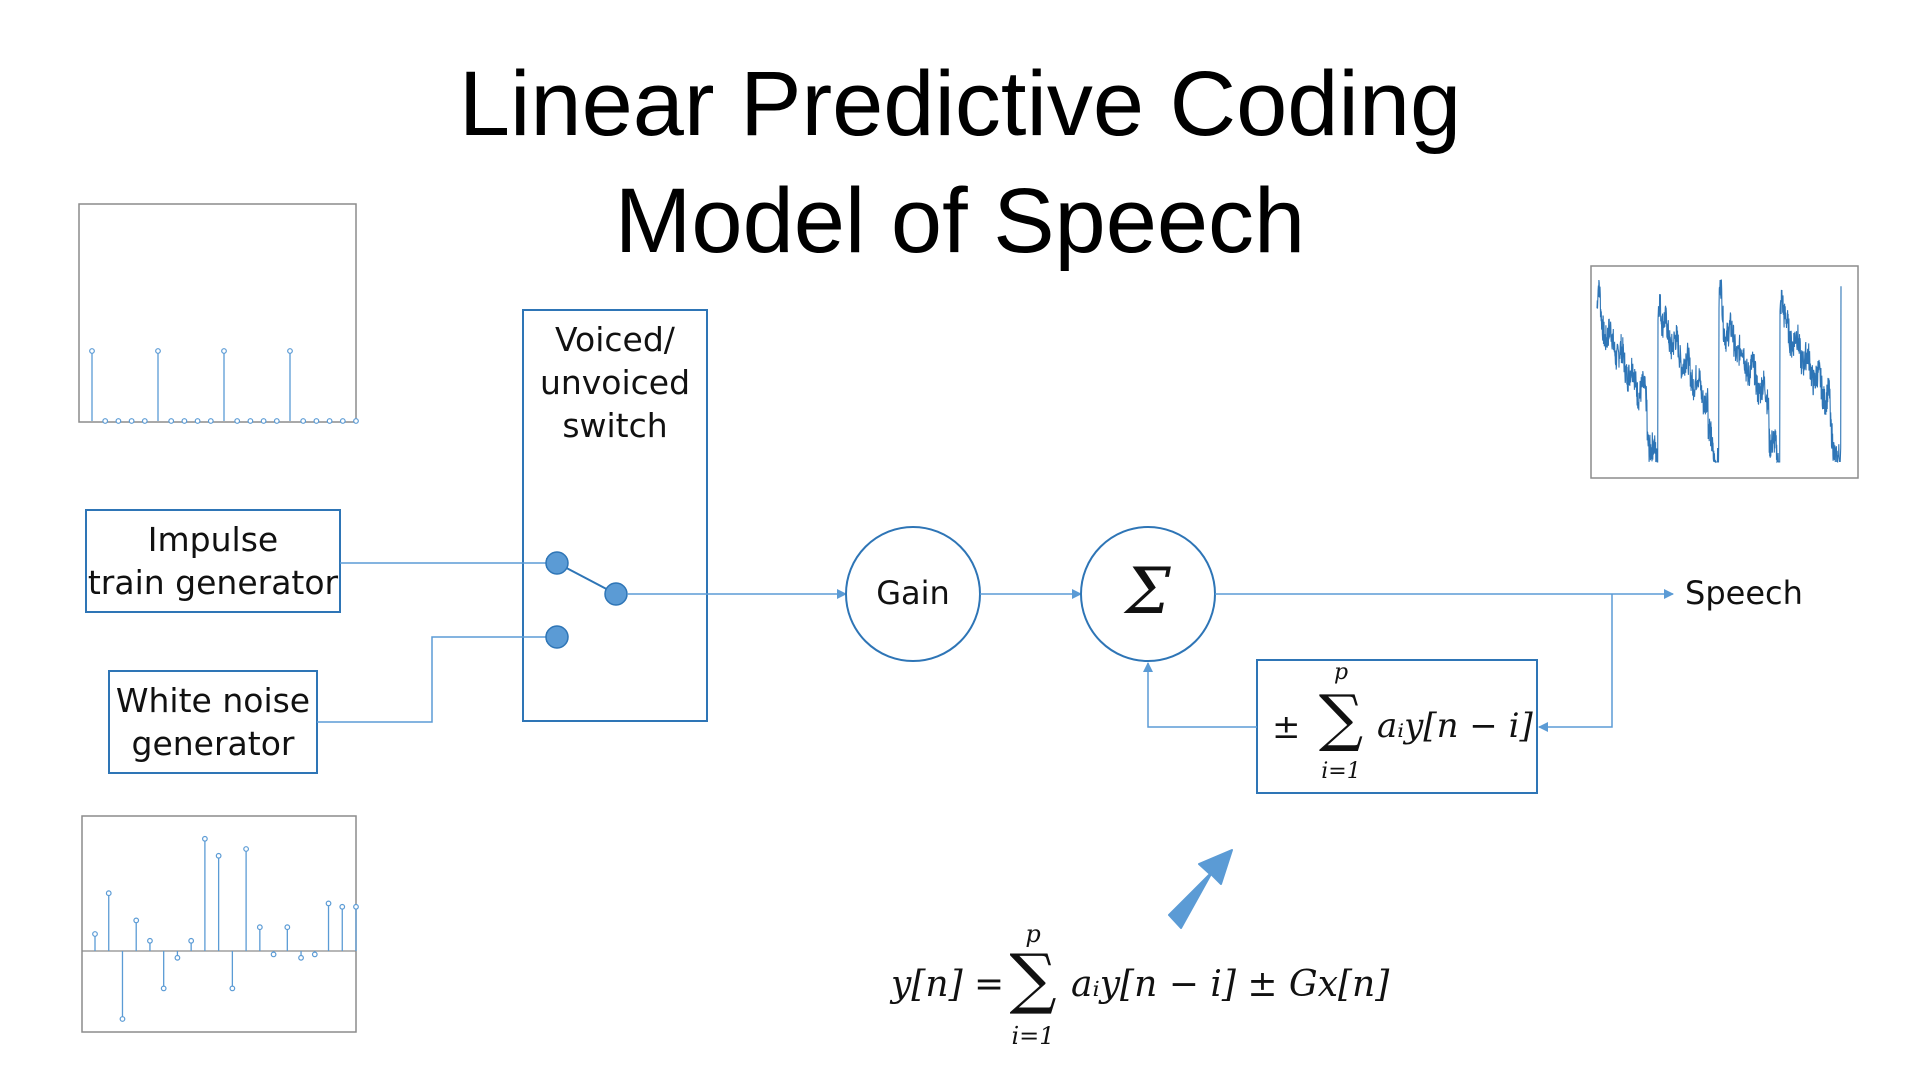  What do you see at coordinates (1341, 717) in the screenshot?
I see `feedback-sigma: ∑` at bounding box center [1341, 717].